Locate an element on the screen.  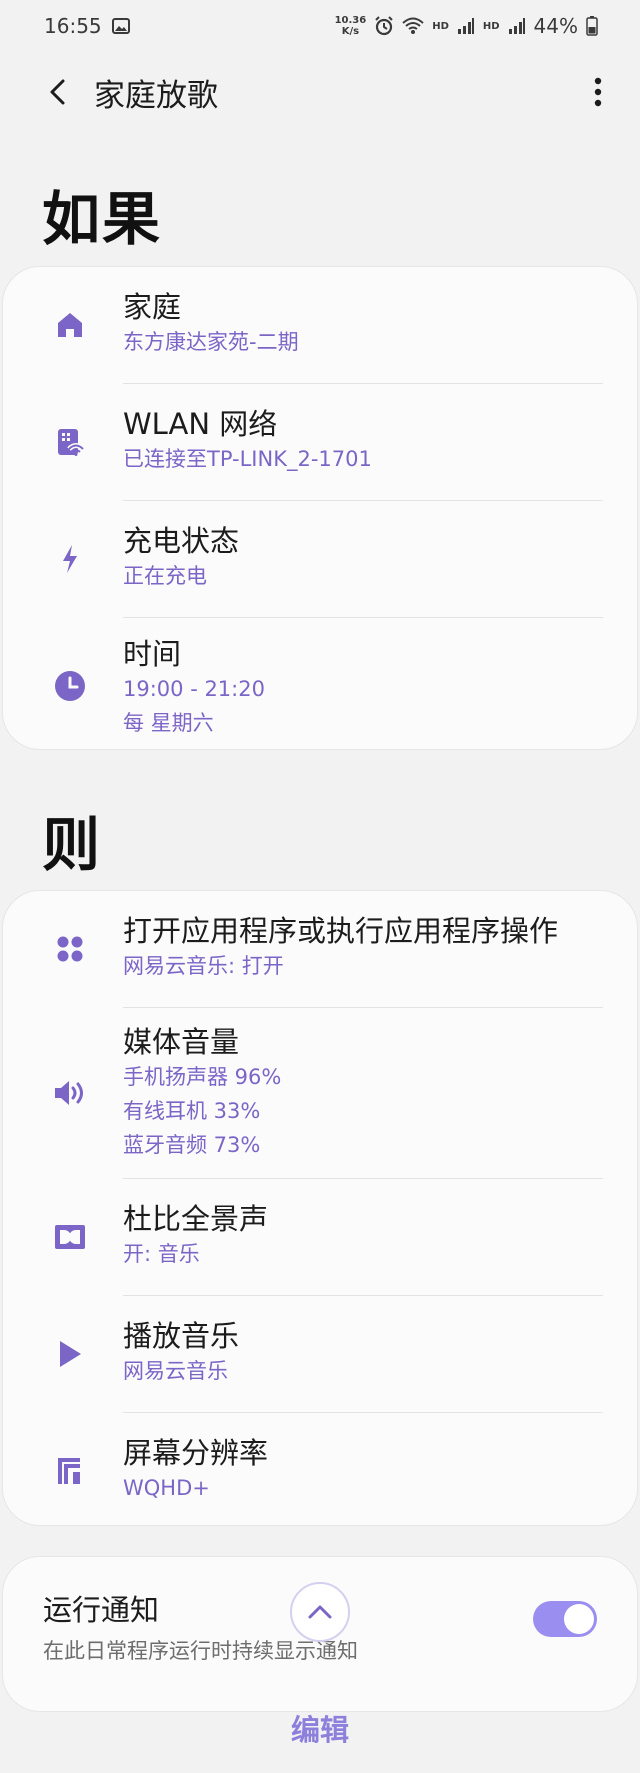
action-row-media-volume: 媒体音量 手机扬声器 96% 有线耳机 33% 蓝牙音频 73% is located at coordinates (320, 1093).